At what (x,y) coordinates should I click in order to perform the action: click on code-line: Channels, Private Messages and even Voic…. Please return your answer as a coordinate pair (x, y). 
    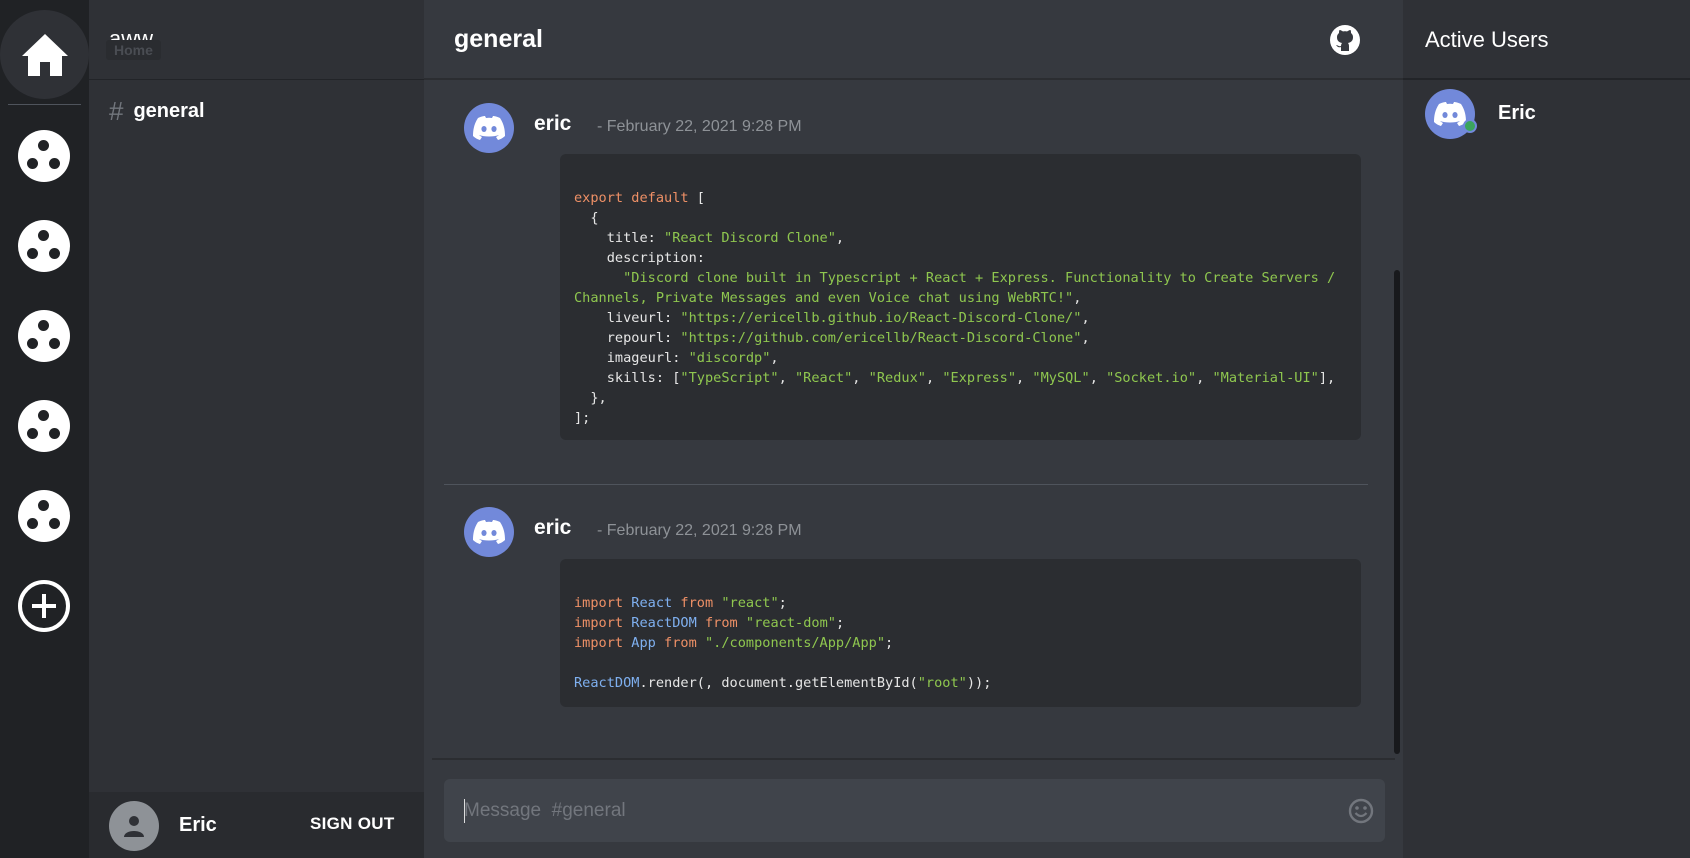
    Looking at the image, I should click on (828, 298).